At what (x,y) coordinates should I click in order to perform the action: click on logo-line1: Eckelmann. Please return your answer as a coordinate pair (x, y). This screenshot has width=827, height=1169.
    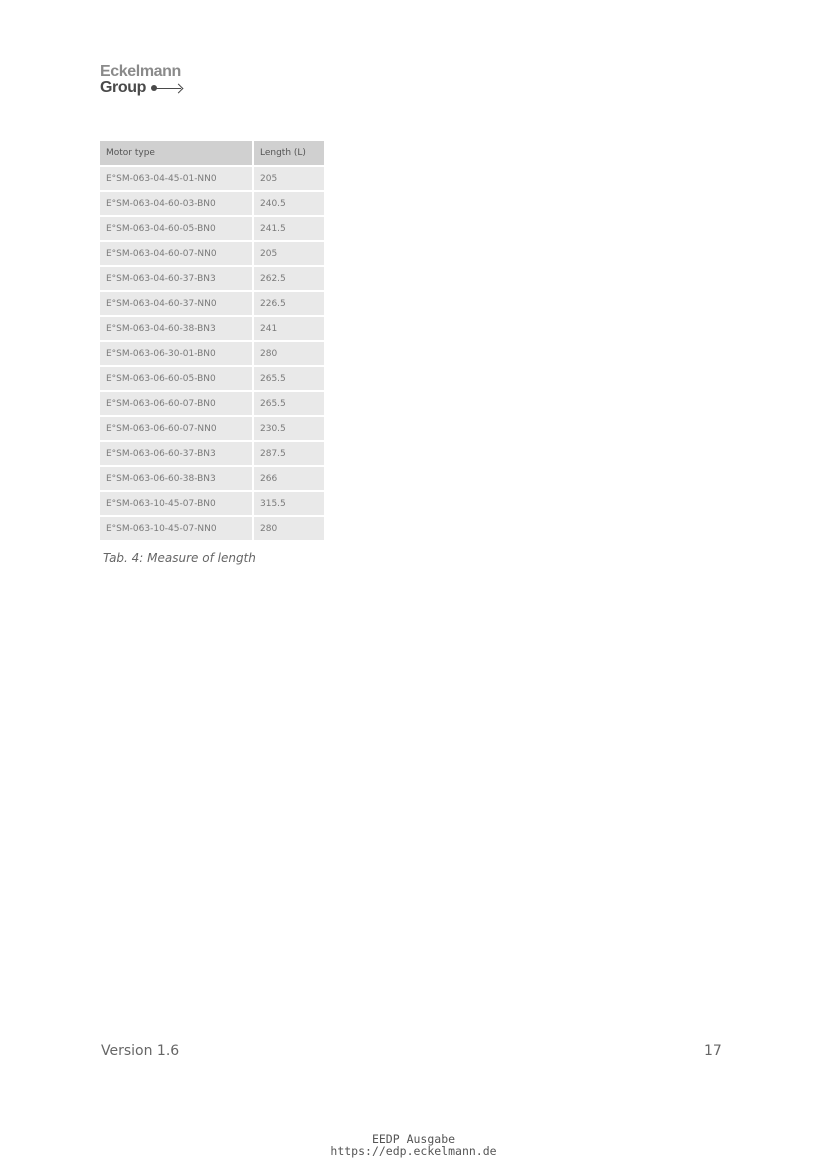
    Looking at the image, I should click on (140, 71).